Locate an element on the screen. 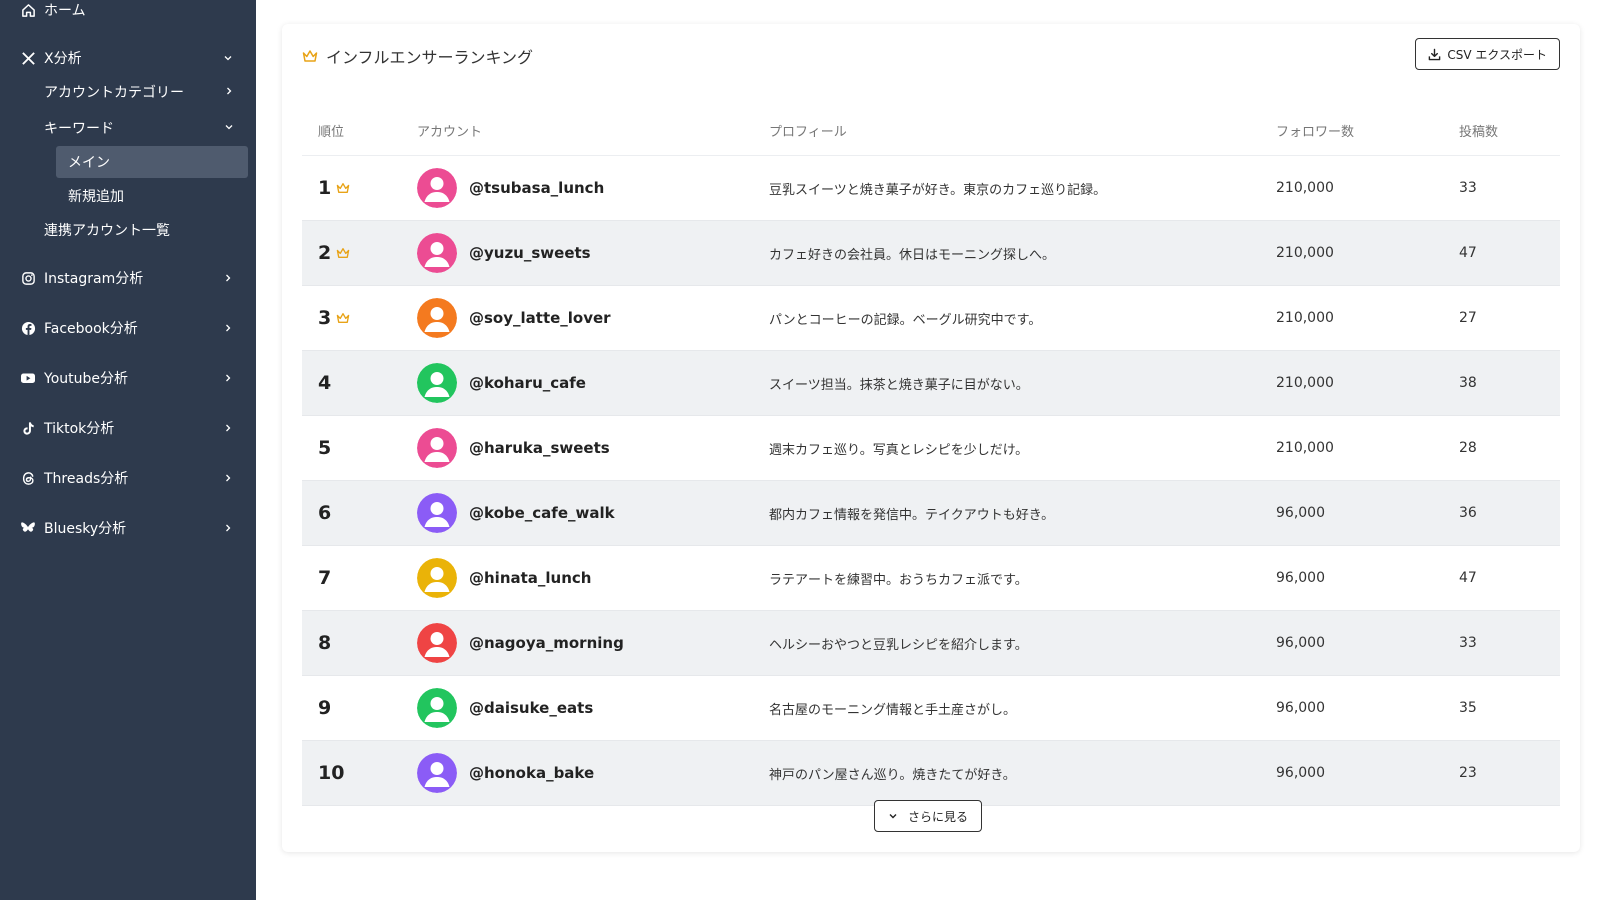 This screenshot has height=900, width=1600. sidebar-item-facebook: Facebook分析 is located at coordinates (127, 328).